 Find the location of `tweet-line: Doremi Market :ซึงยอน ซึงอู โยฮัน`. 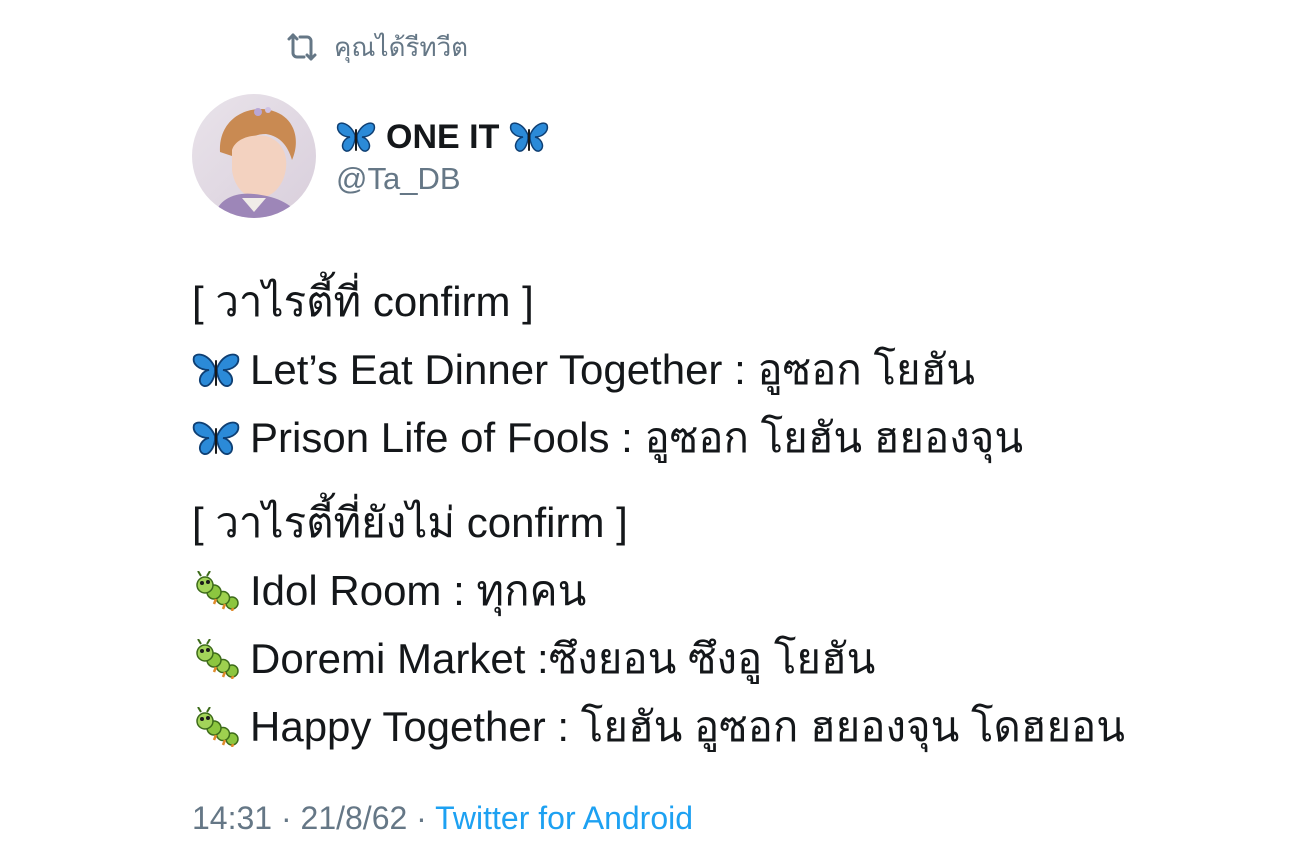

tweet-line: Doremi Market :ซึงยอน ซึงอู โยฮัน is located at coordinates (742, 659).